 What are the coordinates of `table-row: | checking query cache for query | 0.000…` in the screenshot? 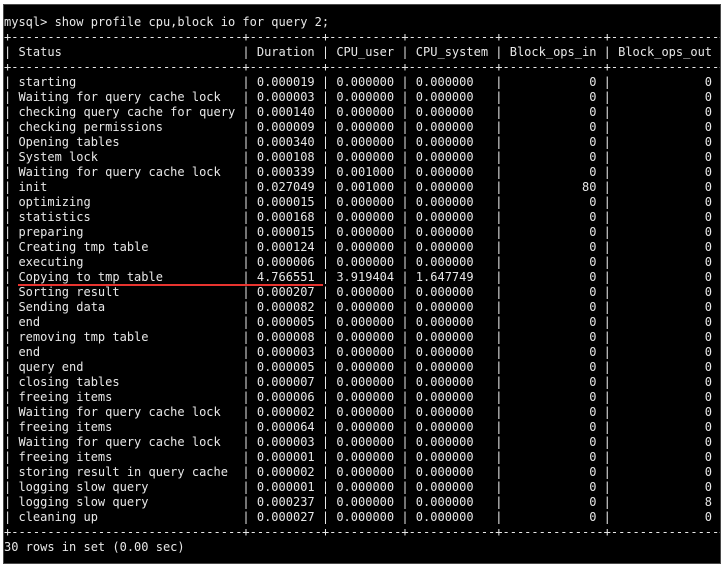 It's located at (362, 112).